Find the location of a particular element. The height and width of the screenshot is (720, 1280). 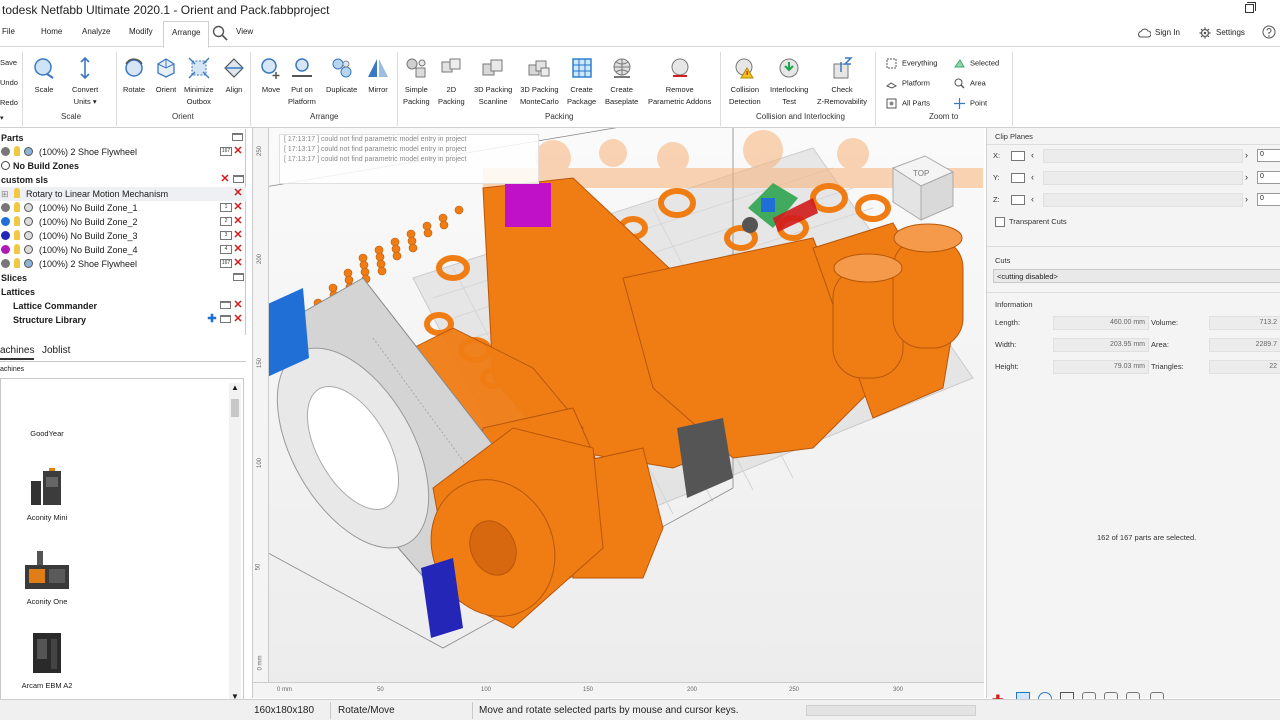

remove-parametric-addons-button: Remove Parametric Addons is located at coordinates (679, 82).